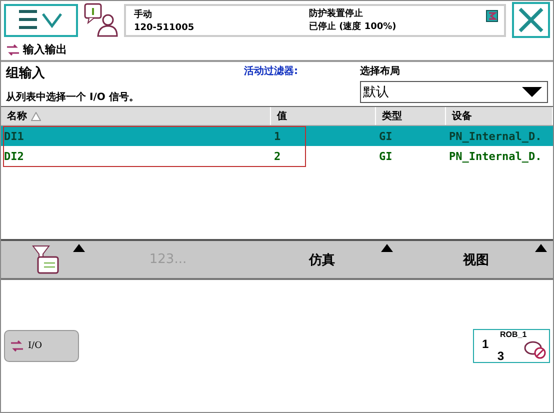 This screenshot has height=413, width=554. I want to click on layout-label: 选择布局, so click(380, 71).